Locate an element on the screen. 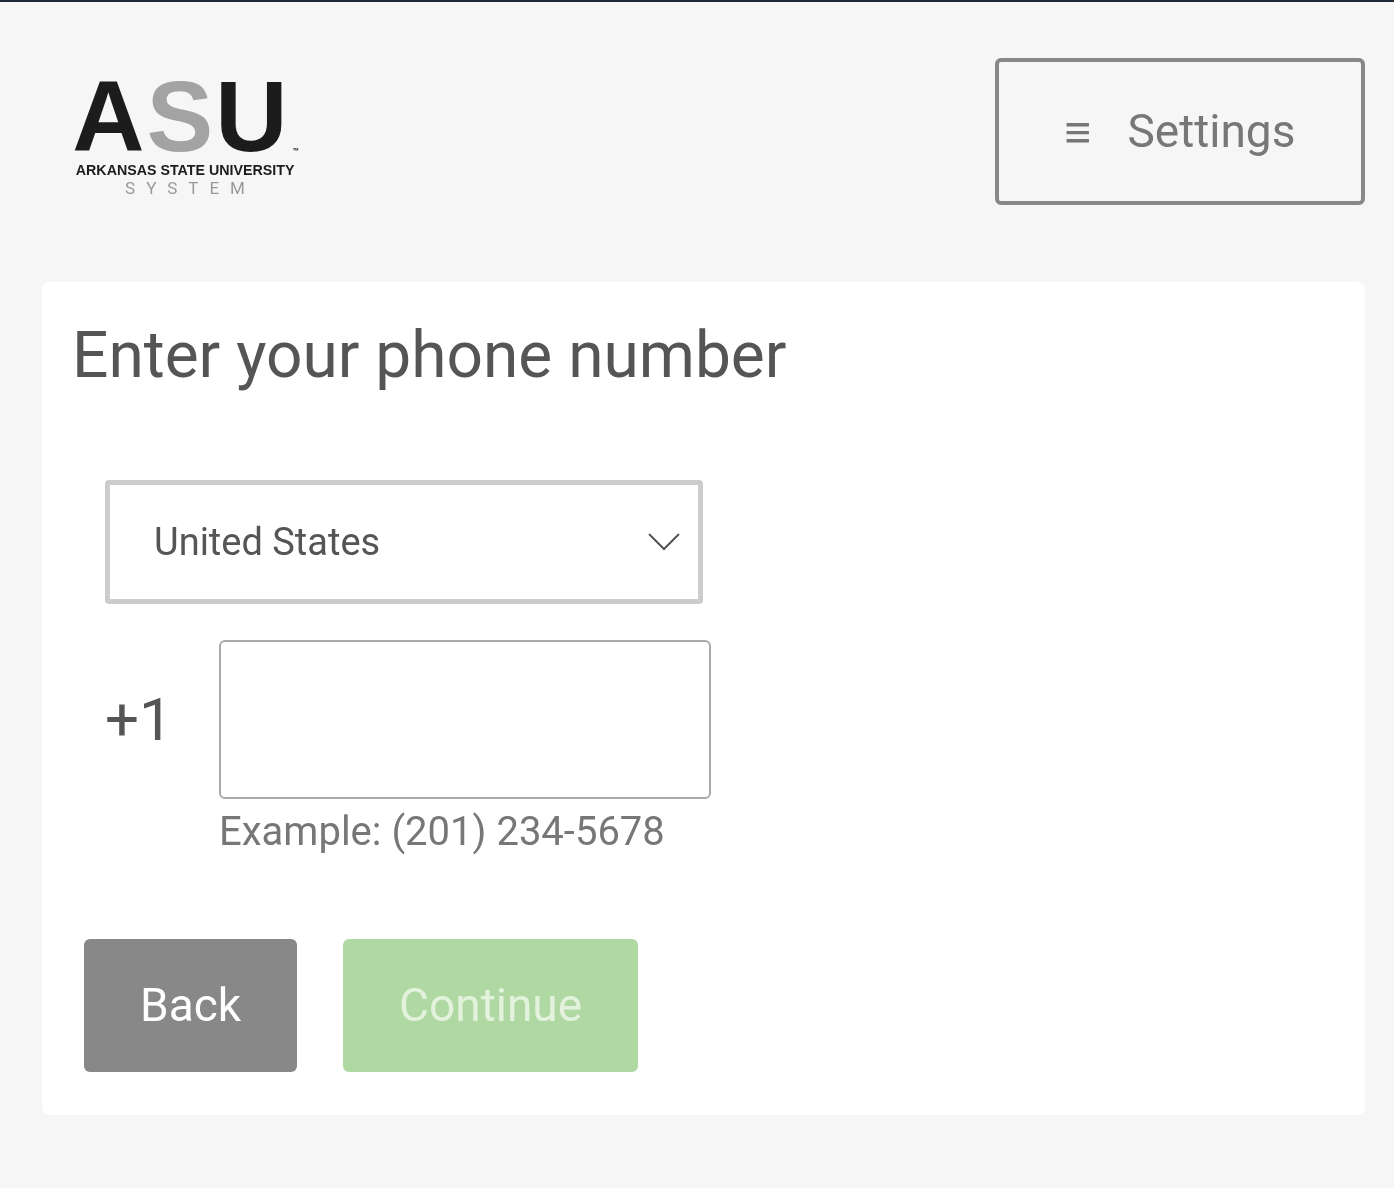  page-title: Enter your phone number is located at coordinates (430, 356).